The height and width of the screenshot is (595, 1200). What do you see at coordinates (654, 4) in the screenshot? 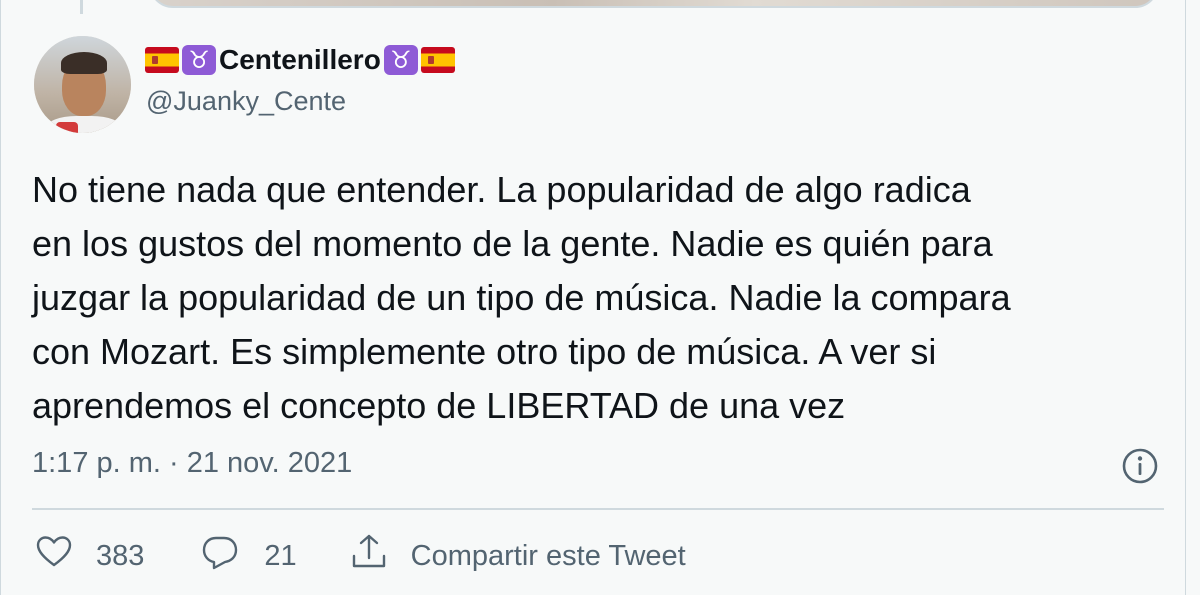
I see `previous-tweet-media` at bounding box center [654, 4].